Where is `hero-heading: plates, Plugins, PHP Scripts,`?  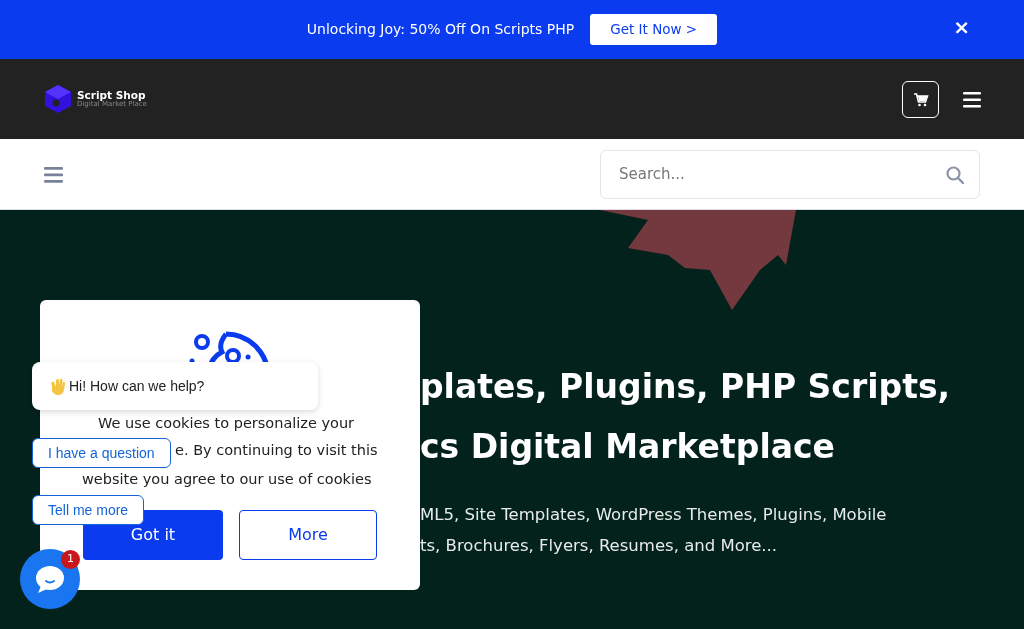
hero-heading: plates, Plugins, PHP Scripts, is located at coordinates (685, 387).